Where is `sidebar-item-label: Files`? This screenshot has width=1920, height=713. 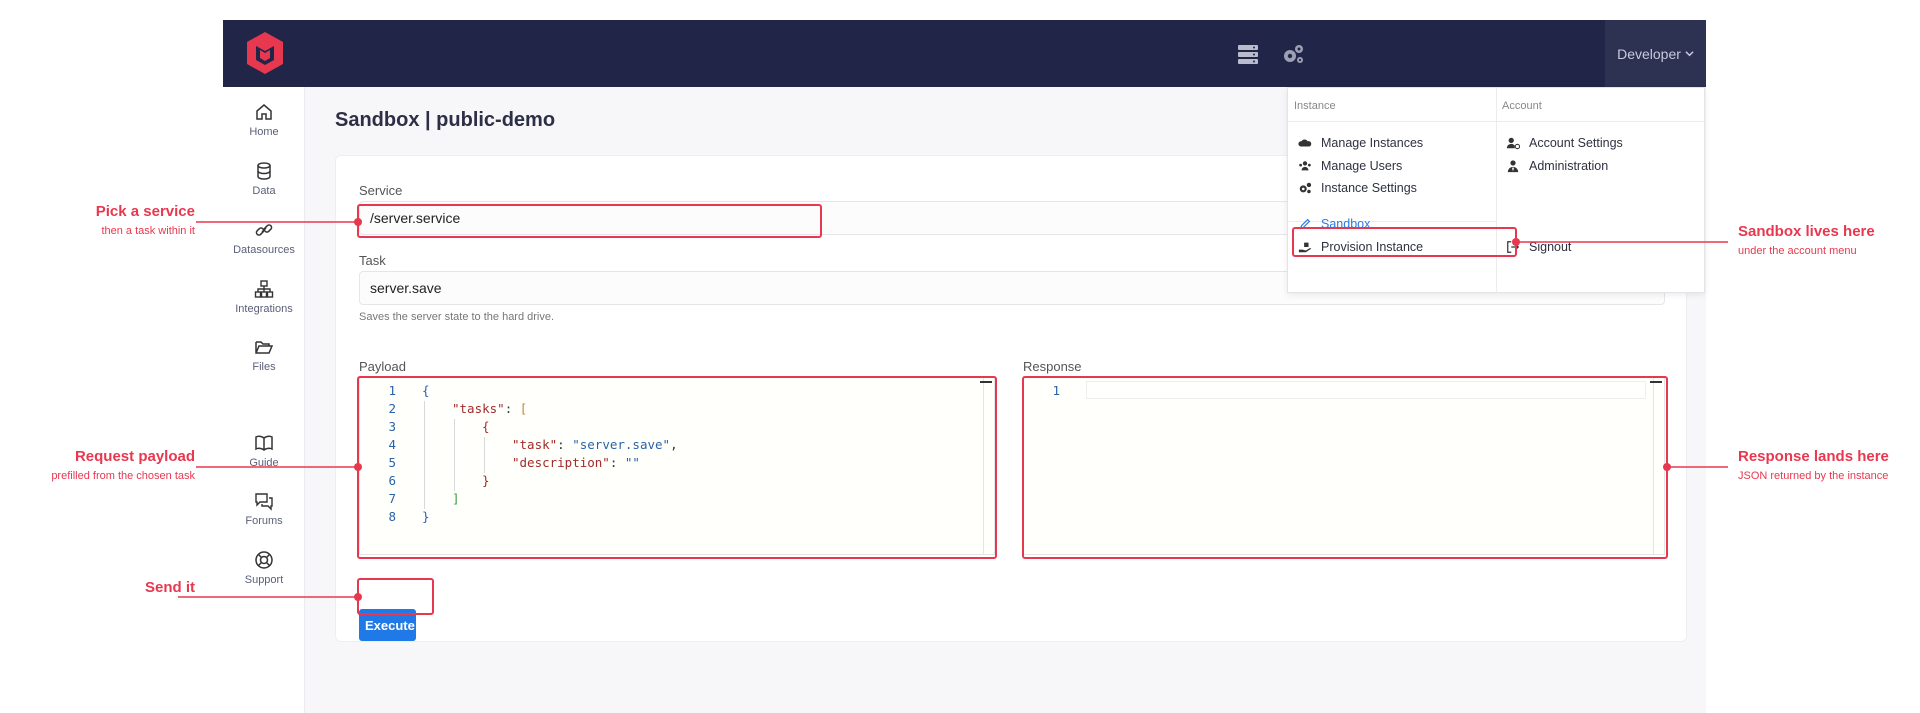 sidebar-item-label: Files is located at coordinates (264, 367).